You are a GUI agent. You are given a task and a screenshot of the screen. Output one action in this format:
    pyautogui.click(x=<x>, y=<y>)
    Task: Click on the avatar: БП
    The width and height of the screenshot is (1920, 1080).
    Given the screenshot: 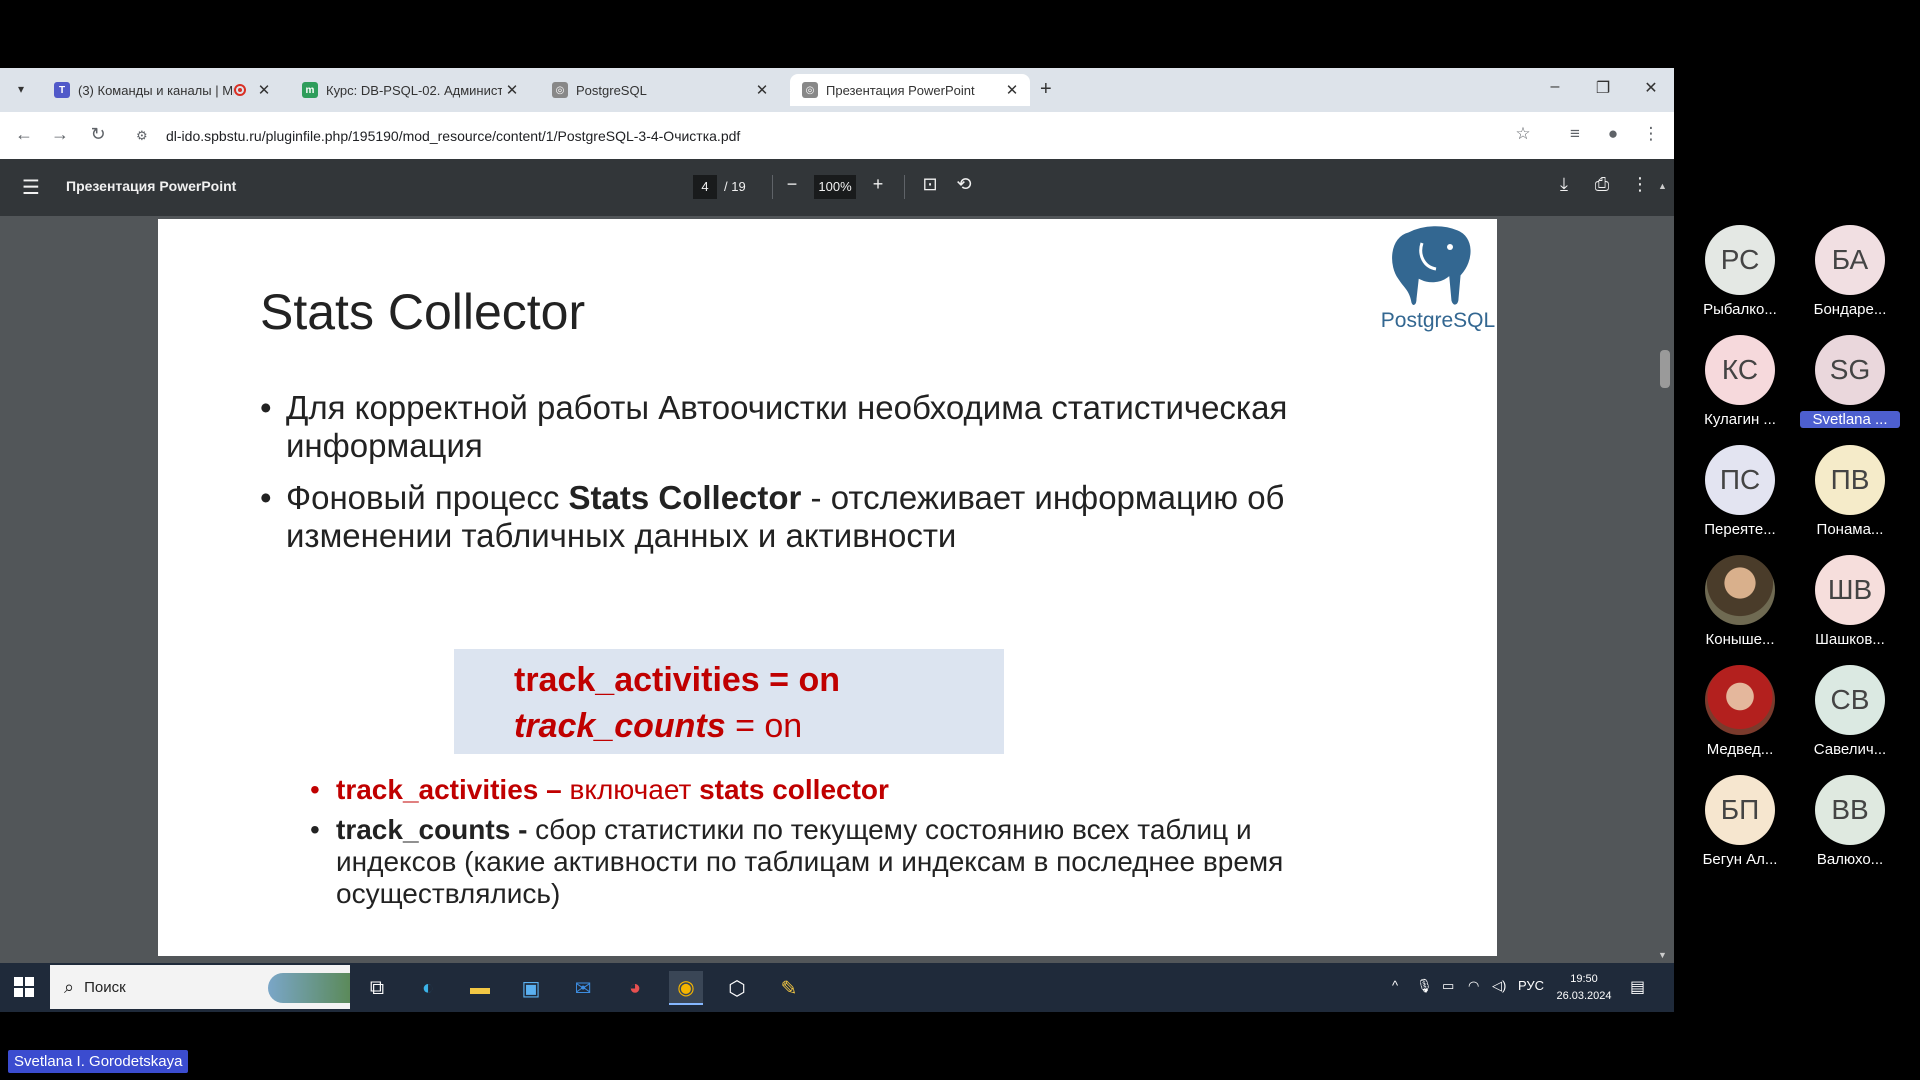 What is the action you would take?
    pyautogui.click(x=1740, y=810)
    